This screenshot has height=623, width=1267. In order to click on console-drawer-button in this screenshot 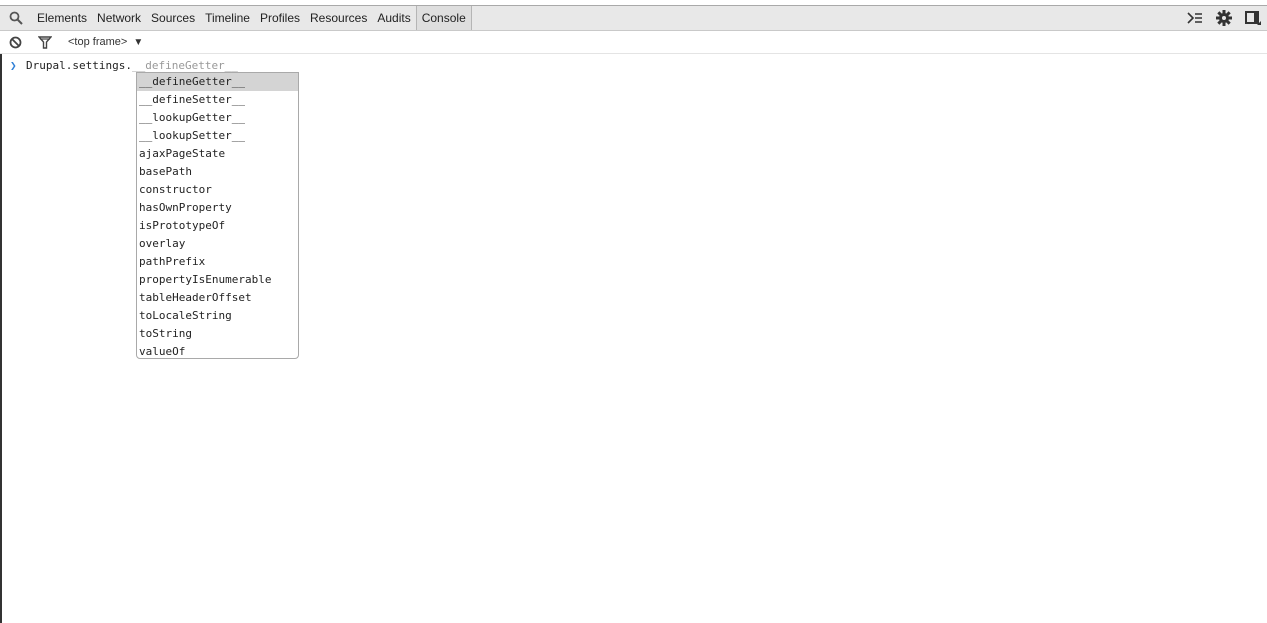, I will do `click(1194, 18)`.